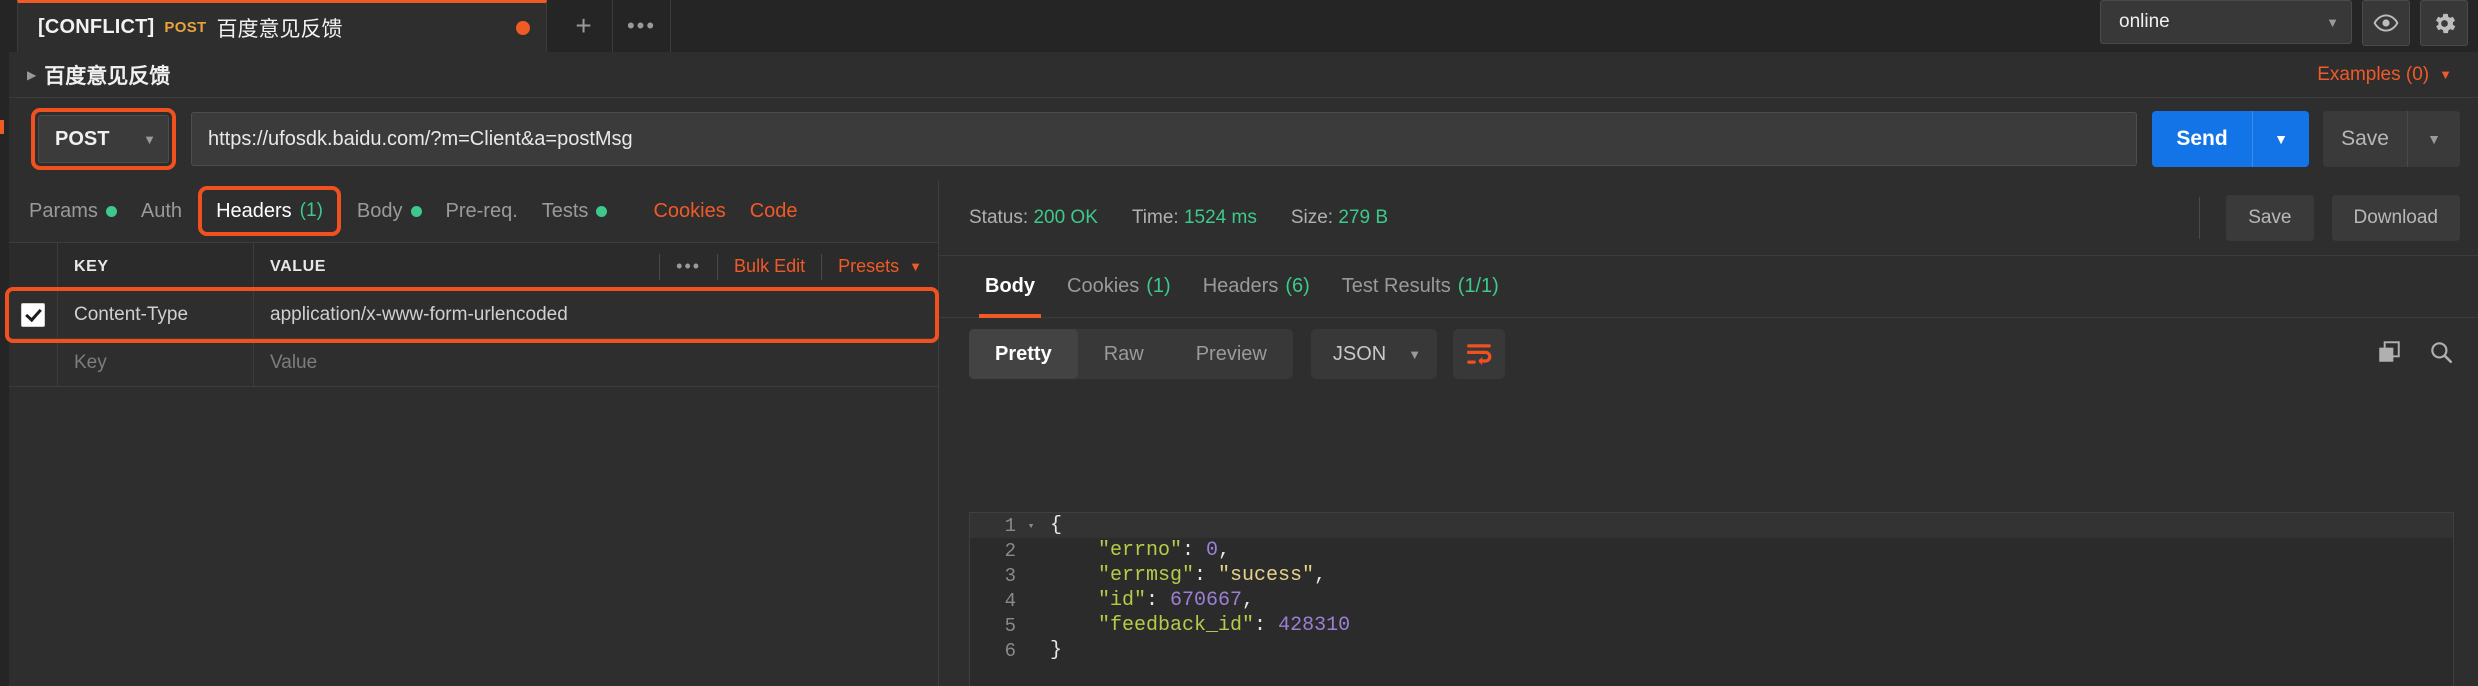 This screenshot has width=2478, height=686. Describe the element at coordinates (161, 211) in the screenshot. I see `request-tab-auth: Auth` at that location.